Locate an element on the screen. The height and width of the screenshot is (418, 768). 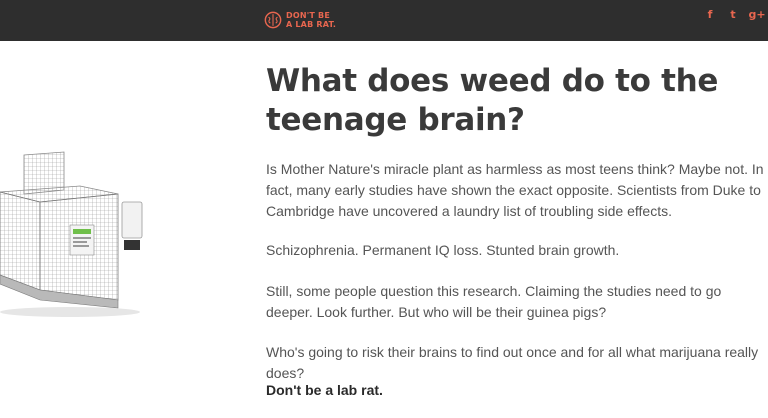
site-logo: DON'T BE A LAB RAT. is located at coordinates (300, 20).